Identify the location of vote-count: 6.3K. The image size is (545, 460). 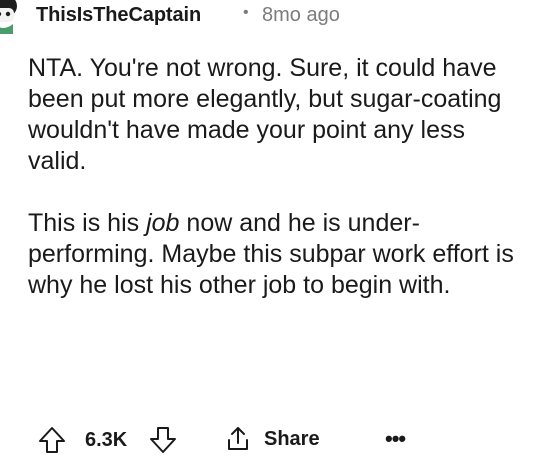
(106, 440).